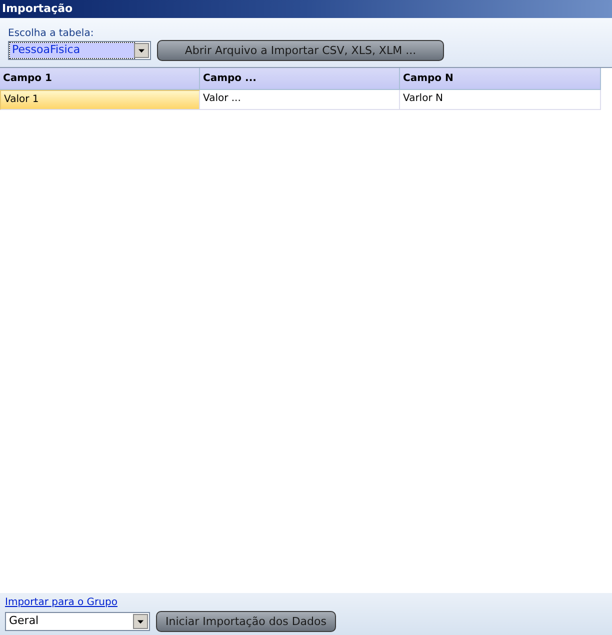  Describe the element at coordinates (246, 621) in the screenshot. I see `start-import-button: Iniciar Importação dos Dados` at that location.